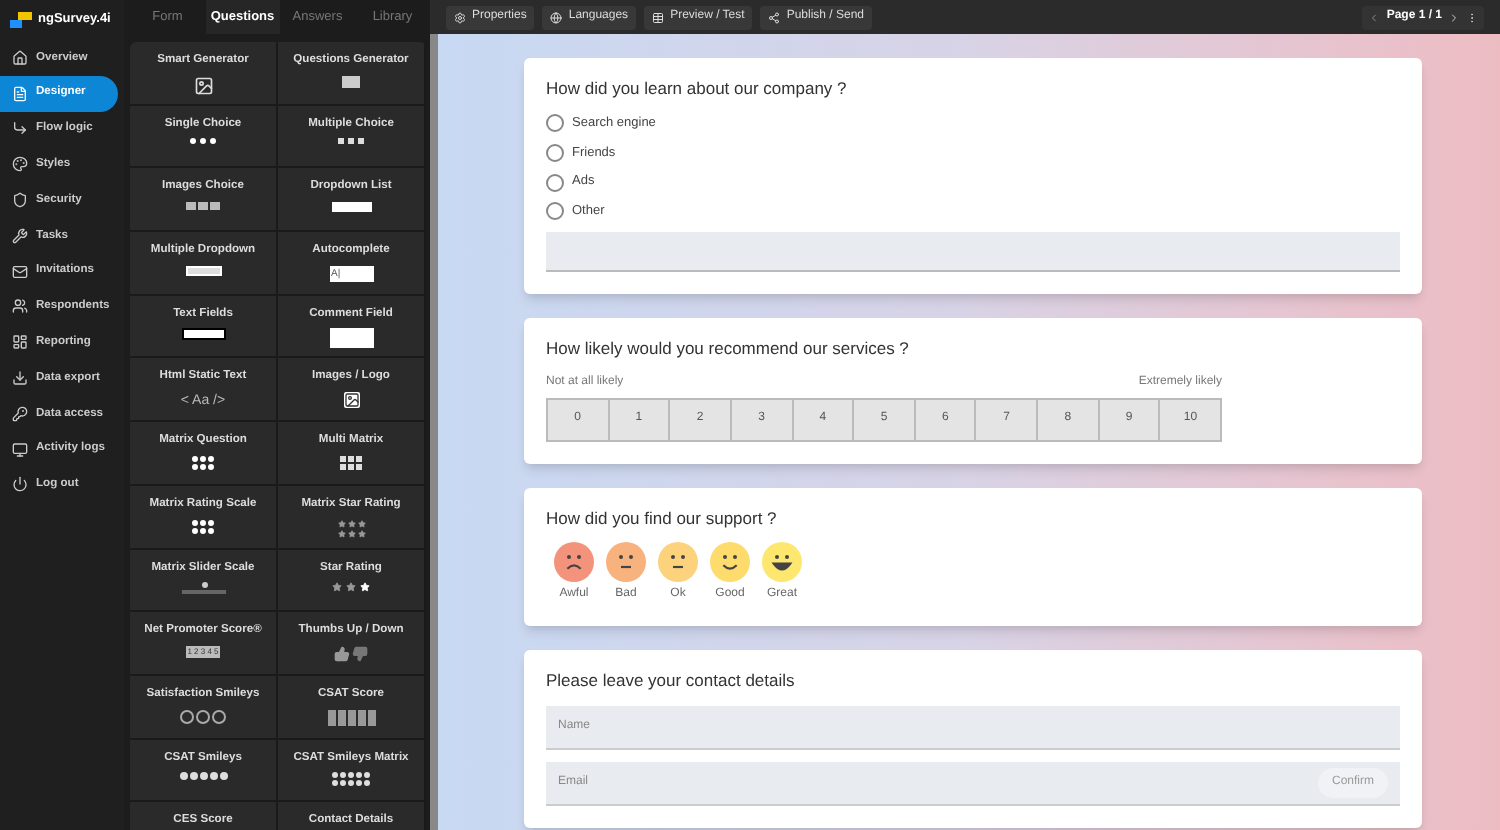 The height and width of the screenshot is (830, 1500). I want to click on thumbs-icon, so click(351, 653).